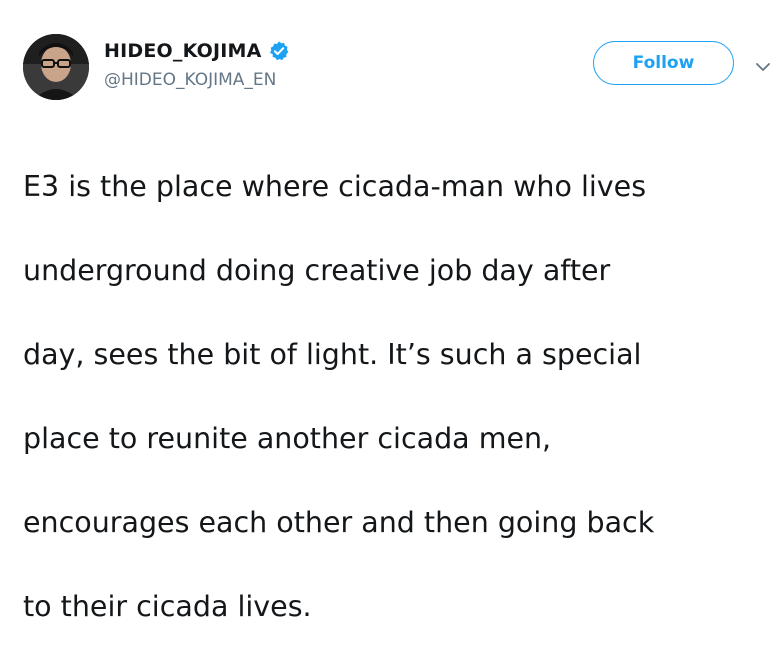  I want to click on tweet-text-line: to their cicada lives., so click(167, 606).